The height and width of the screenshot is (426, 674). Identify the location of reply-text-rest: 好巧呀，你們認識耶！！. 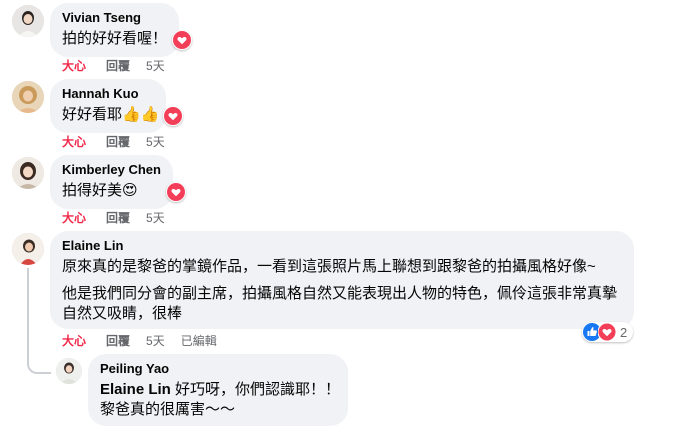
(255, 389).